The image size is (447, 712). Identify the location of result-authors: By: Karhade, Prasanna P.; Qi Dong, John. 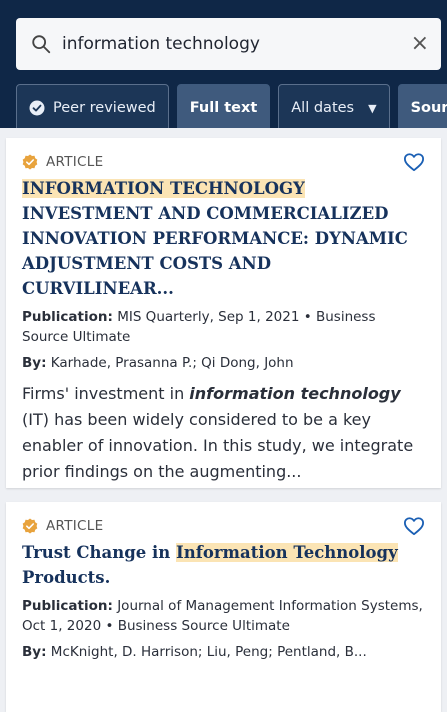
(223, 363).